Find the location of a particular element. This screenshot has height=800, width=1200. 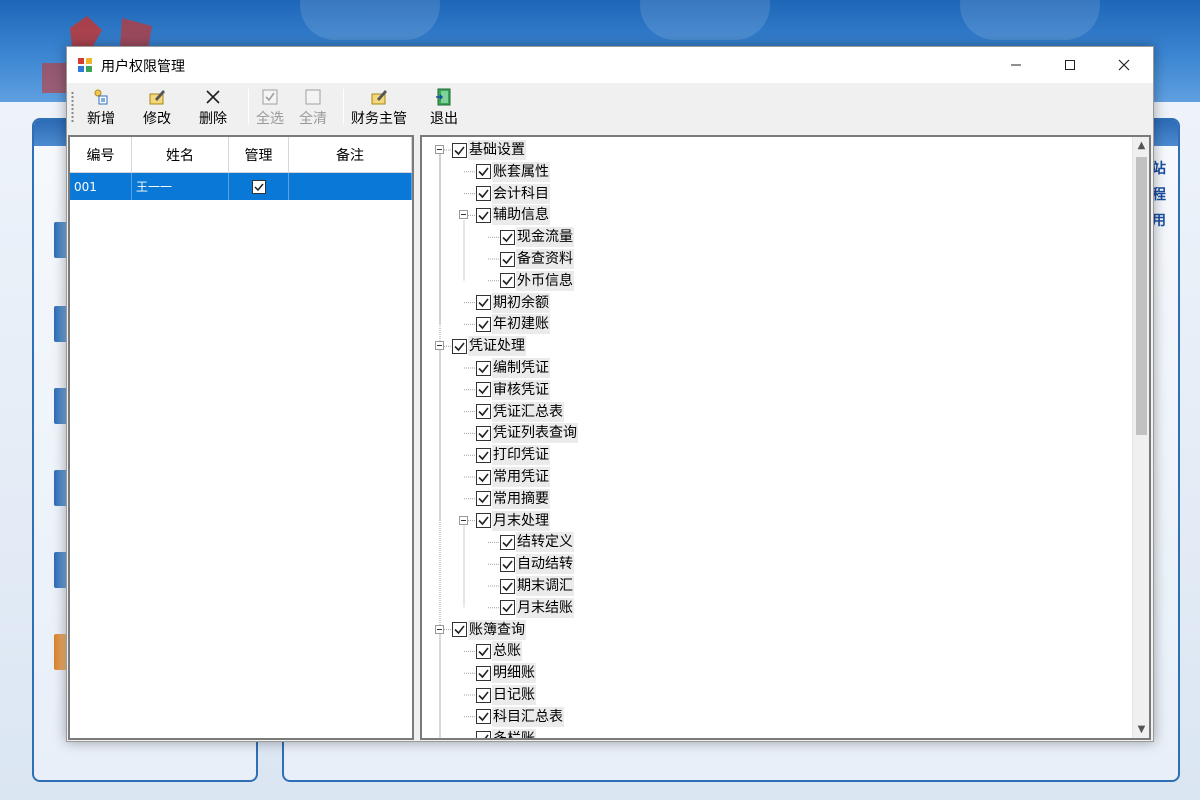

tree-node: 账套属性 is located at coordinates (513, 171).